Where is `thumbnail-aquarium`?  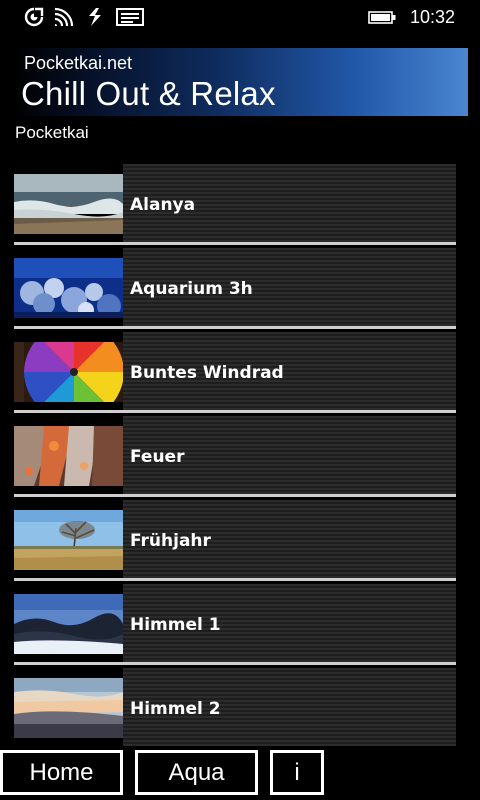
thumbnail-aquarium is located at coordinates (68, 287).